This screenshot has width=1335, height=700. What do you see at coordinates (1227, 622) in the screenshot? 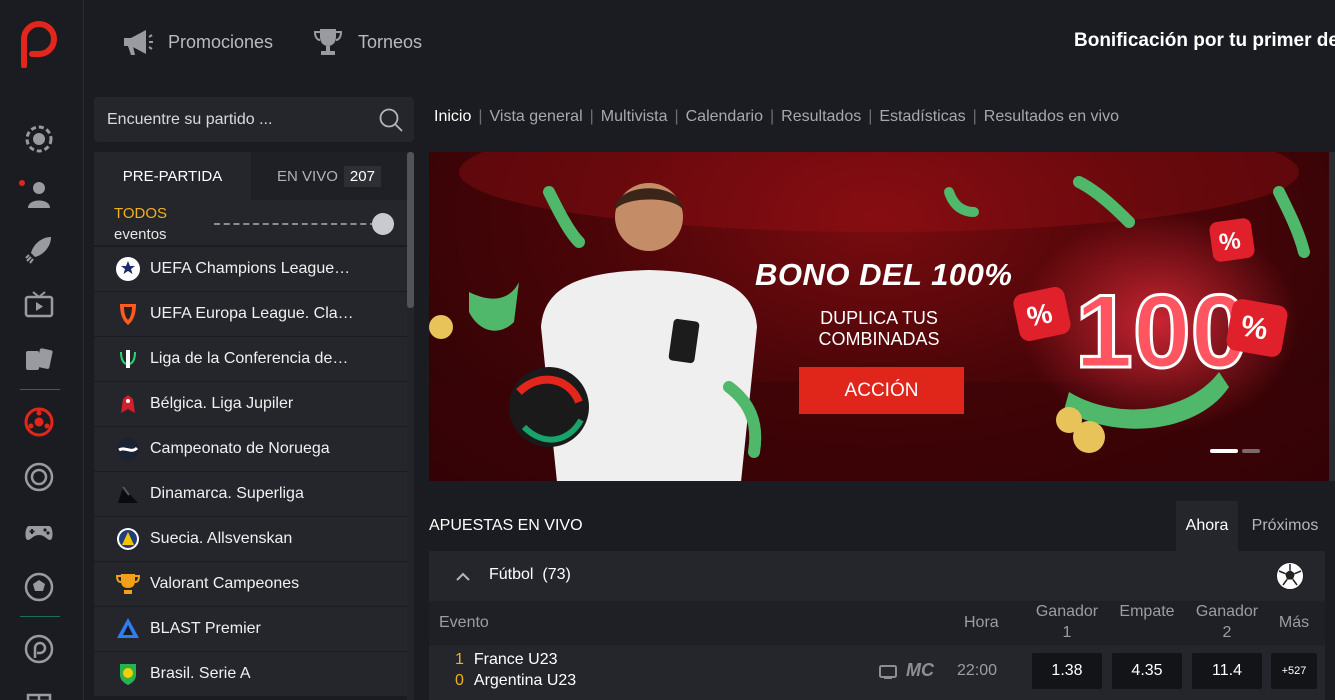
I see `header-winner-2: Ganador 2` at bounding box center [1227, 622].